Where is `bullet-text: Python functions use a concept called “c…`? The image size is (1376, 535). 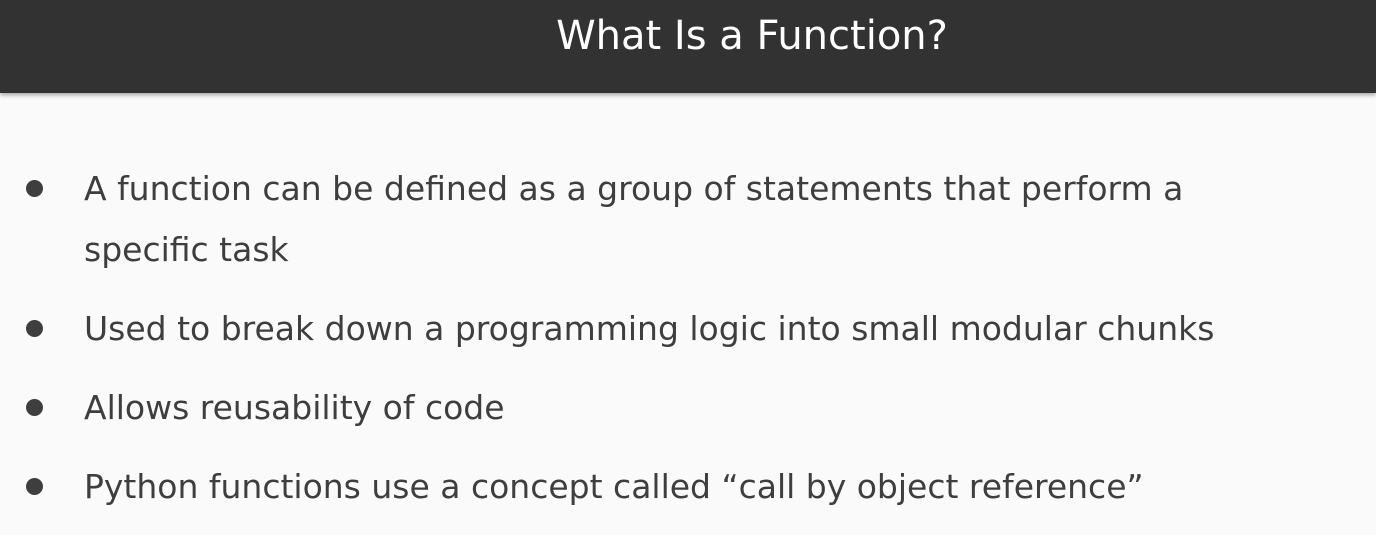
bullet-text: Python functions use a concept called “c… is located at coordinates (614, 486).